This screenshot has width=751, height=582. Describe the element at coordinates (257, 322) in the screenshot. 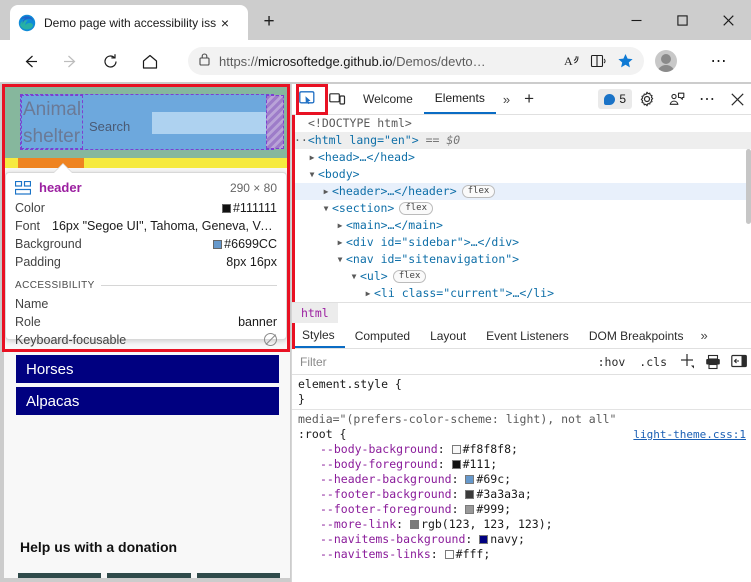

I see `a11y-value: banner` at that location.